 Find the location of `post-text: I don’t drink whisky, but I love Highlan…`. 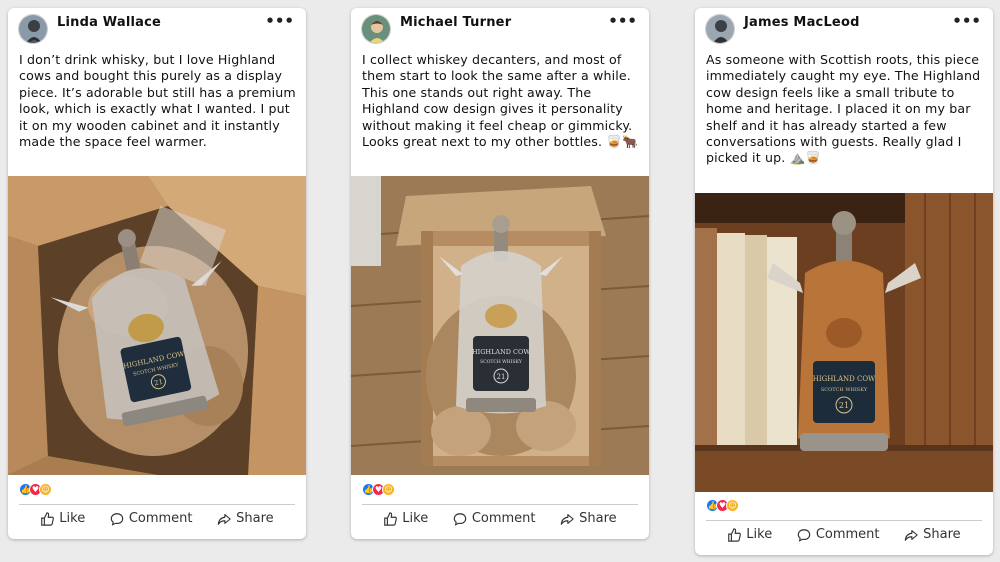

post-text: I don’t drink whisky, but I love Highlan… is located at coordinates (157, 101).